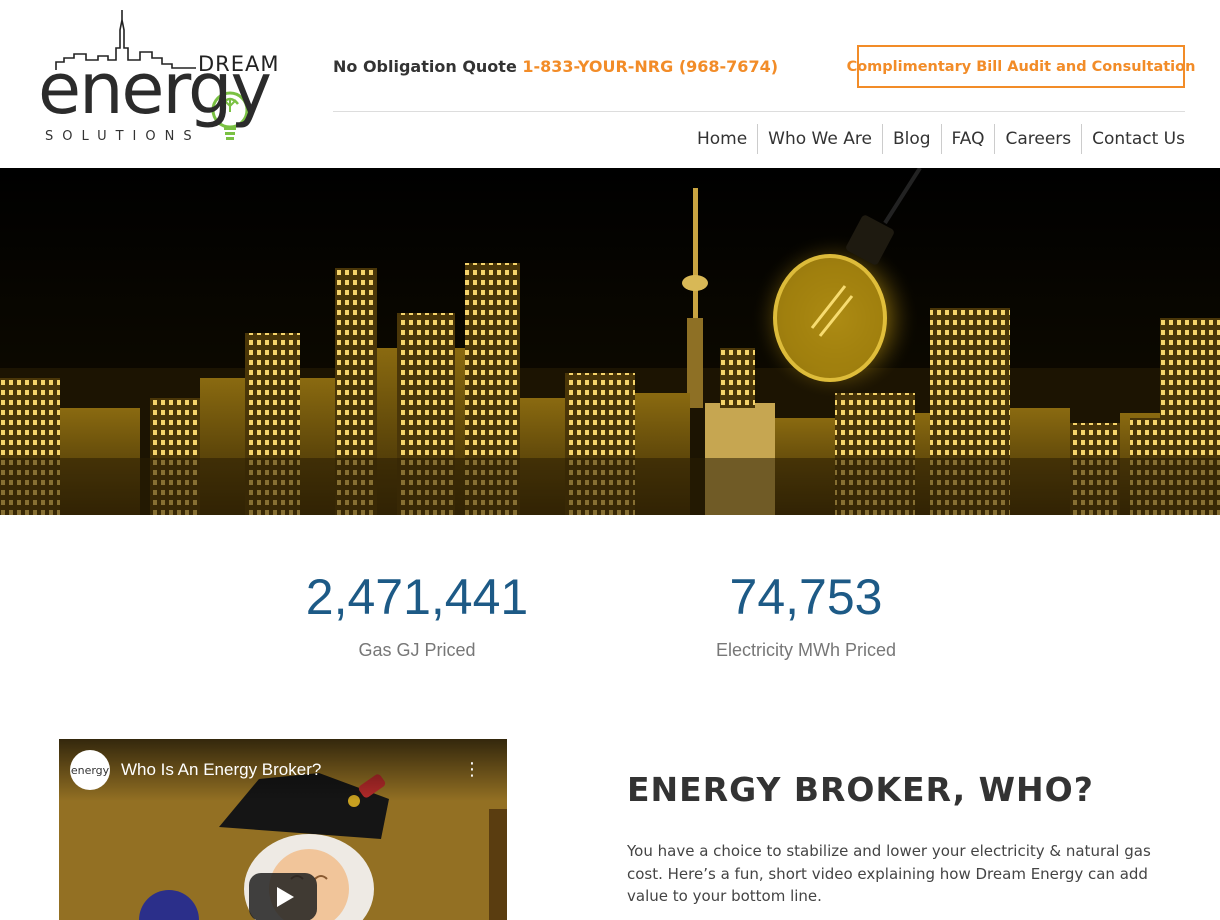 Image resolution: width=1220 pixels, height=920 pixels. What do you see at coordinates (911, 139) in the screenshot?
I see `nav-item-blog: Blog` at bounding box center [911, 139].